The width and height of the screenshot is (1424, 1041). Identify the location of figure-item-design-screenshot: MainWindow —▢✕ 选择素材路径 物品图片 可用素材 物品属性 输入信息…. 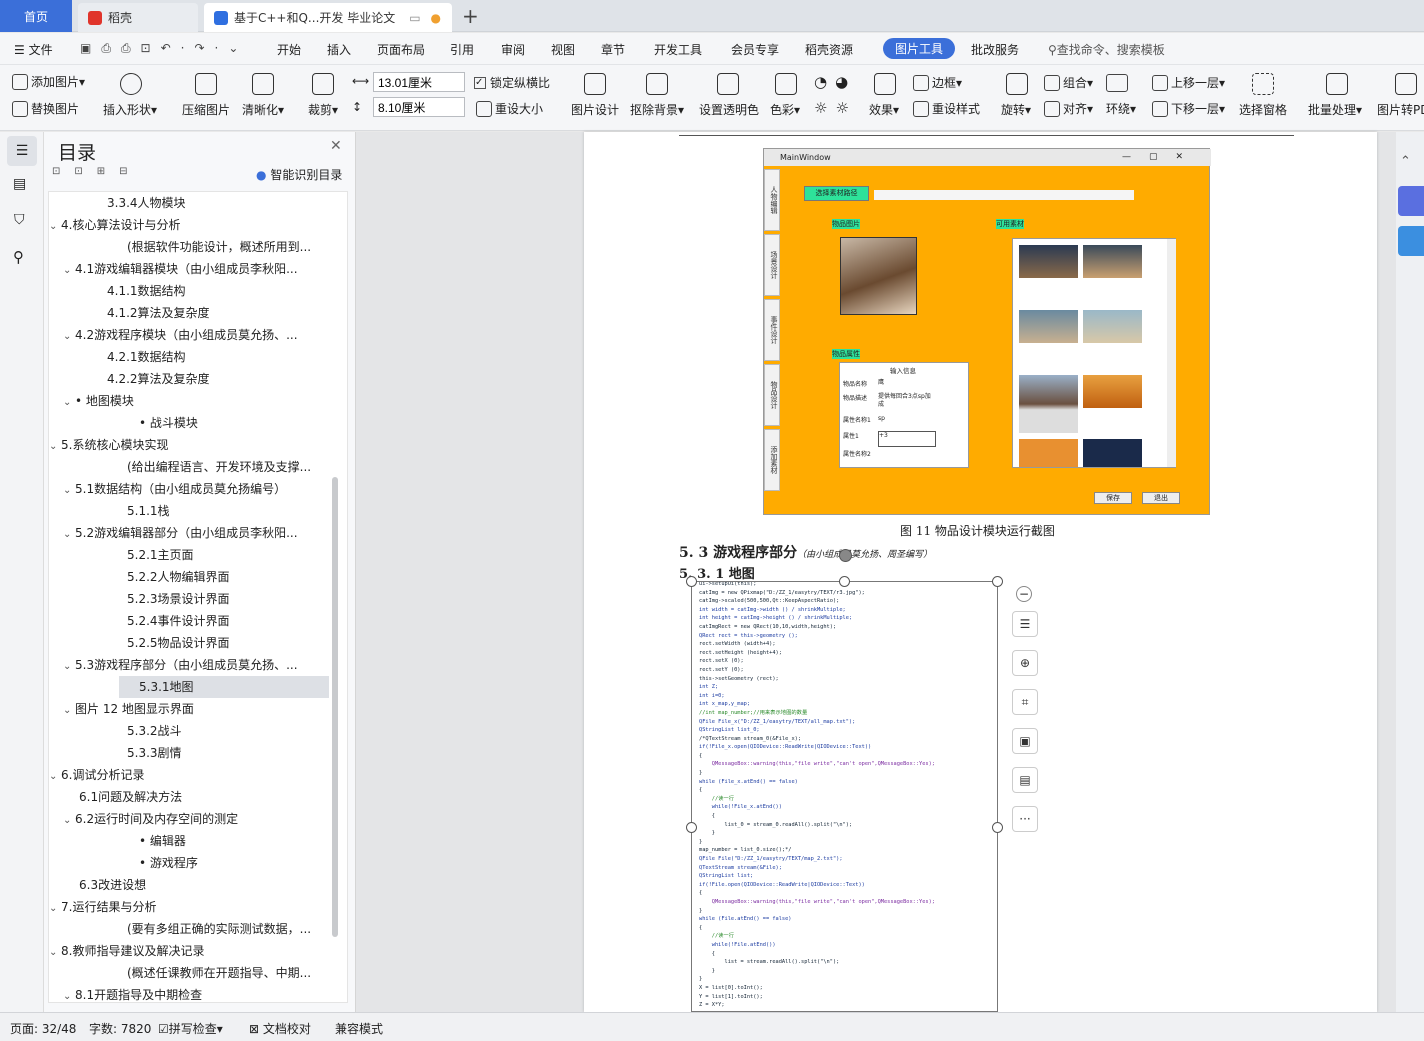
(987, 331).